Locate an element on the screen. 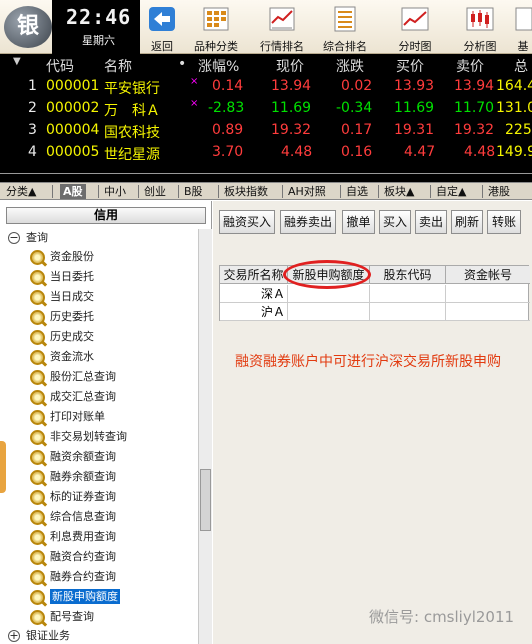 The image size is (532, 644). tree-item: 配号查询 is located at coordinates (62, 617).